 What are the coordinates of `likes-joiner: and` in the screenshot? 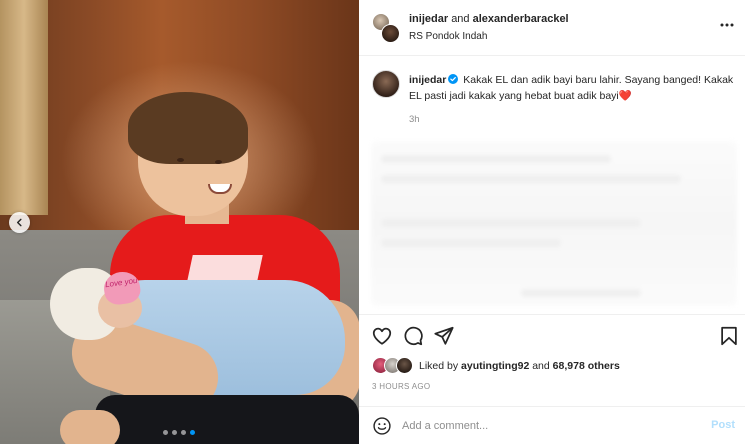 It's located at (541, 366).